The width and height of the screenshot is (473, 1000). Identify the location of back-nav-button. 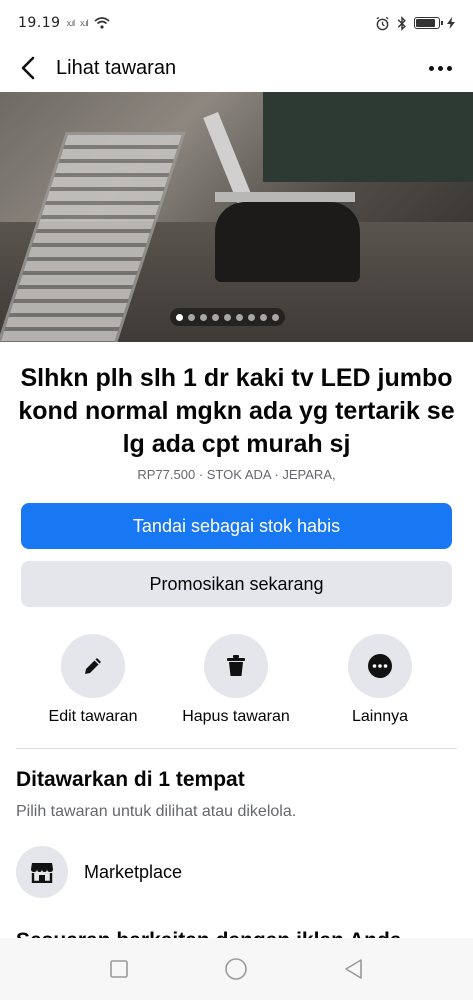
(354, 969).